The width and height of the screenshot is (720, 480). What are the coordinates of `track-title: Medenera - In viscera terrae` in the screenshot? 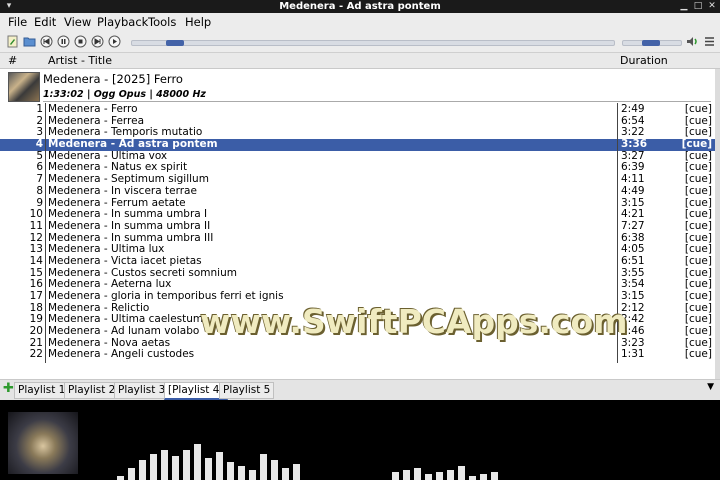 It's located at (122, 190).